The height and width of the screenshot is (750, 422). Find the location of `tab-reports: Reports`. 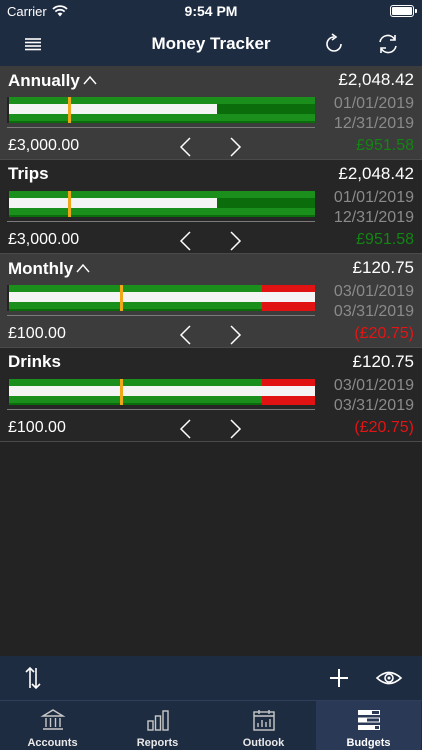

tab-reports: Reports is located at coordinates (157, 725).